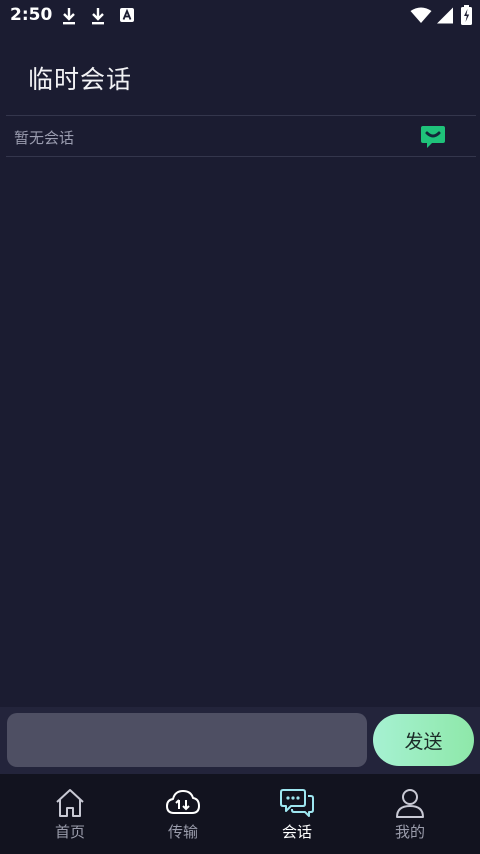  I want to click on tab-chat: 会话, so click(297, 814).